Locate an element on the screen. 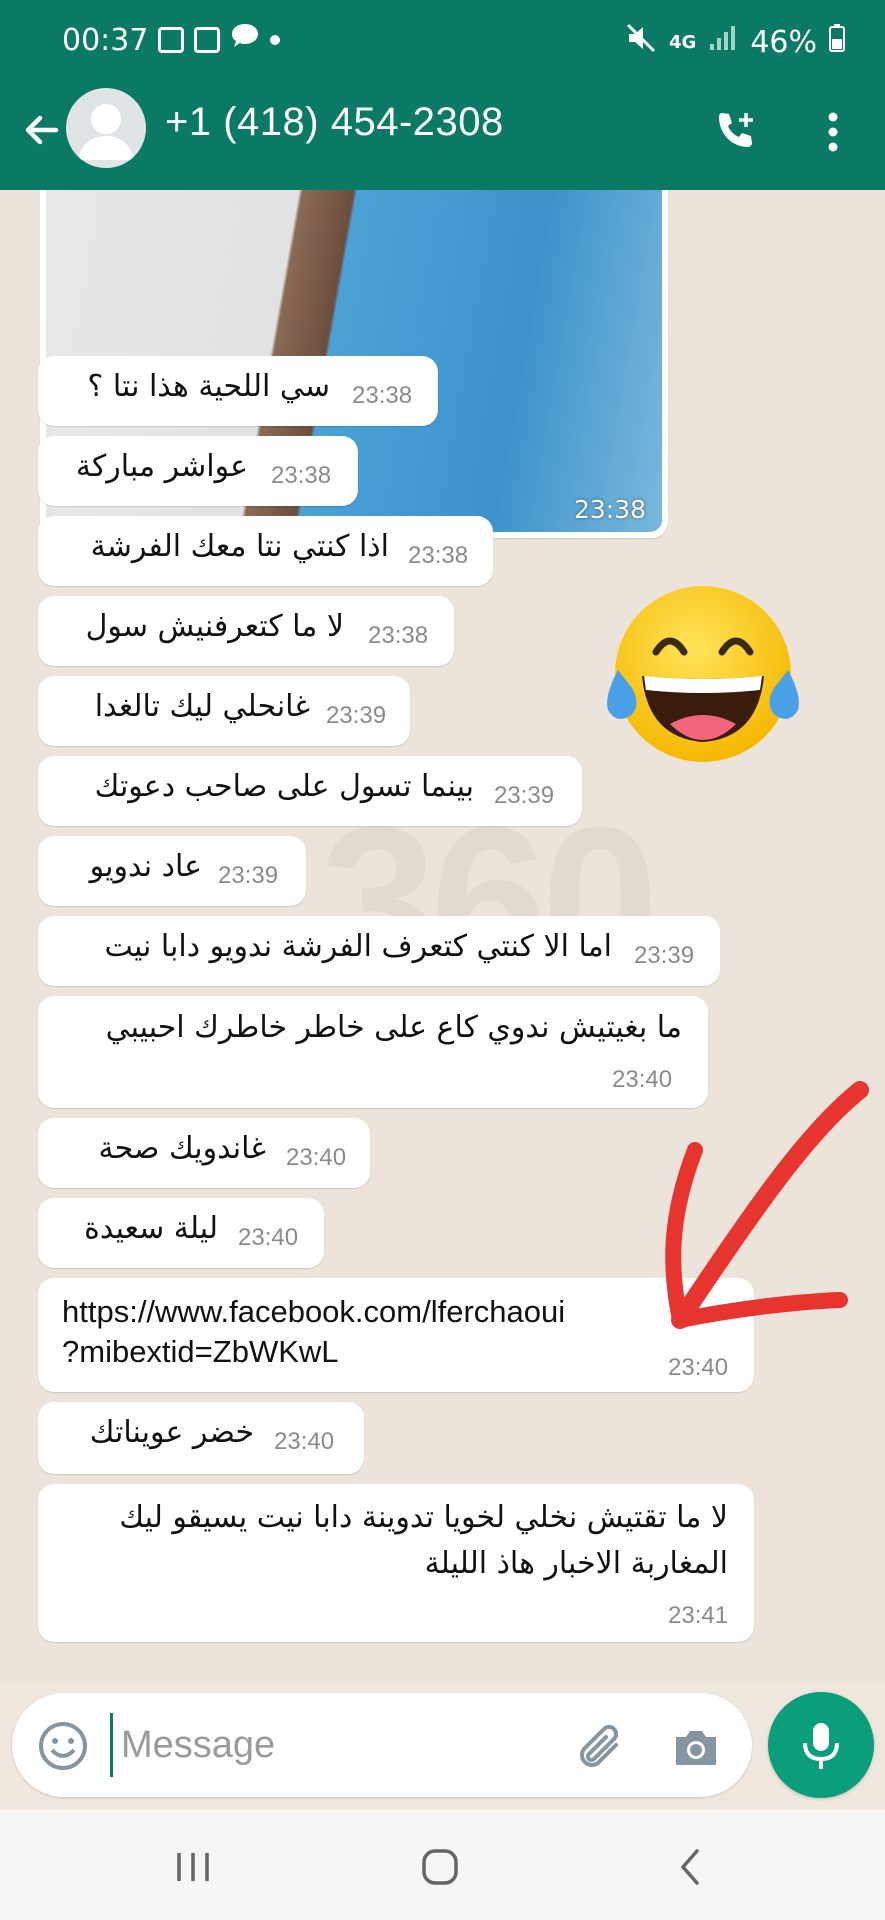 The width and height of the screenshot is (885, 1920). overflow-menu-button is located at coordinates (833, 132).